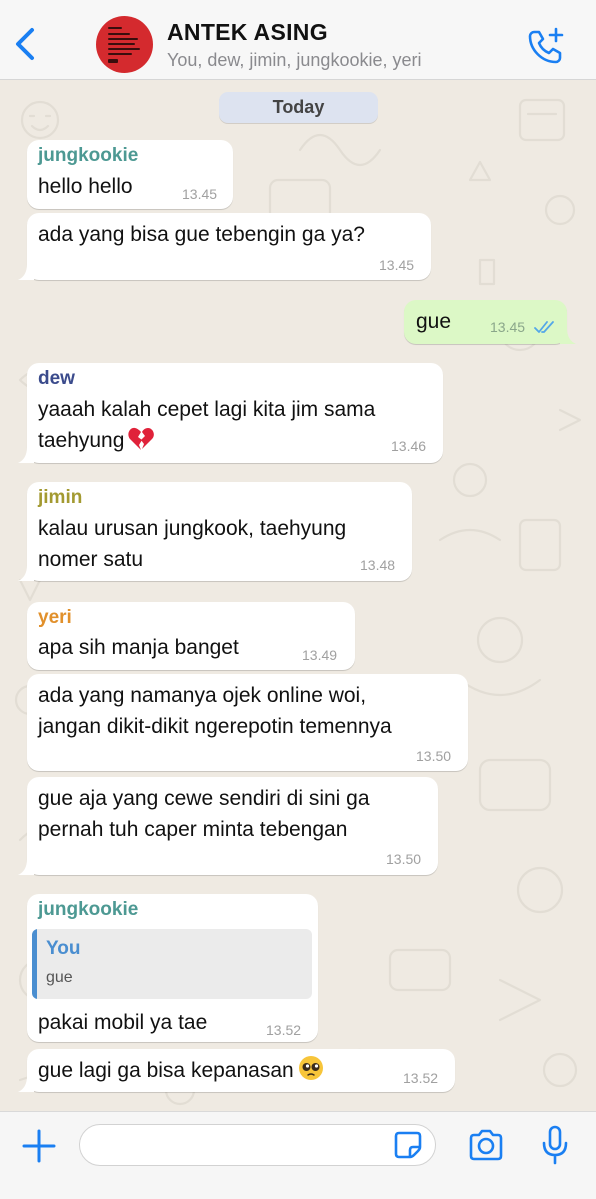  Describe the element at coordinates (555, 1145) in the screenshot. I see `microphone-icon` at that location.